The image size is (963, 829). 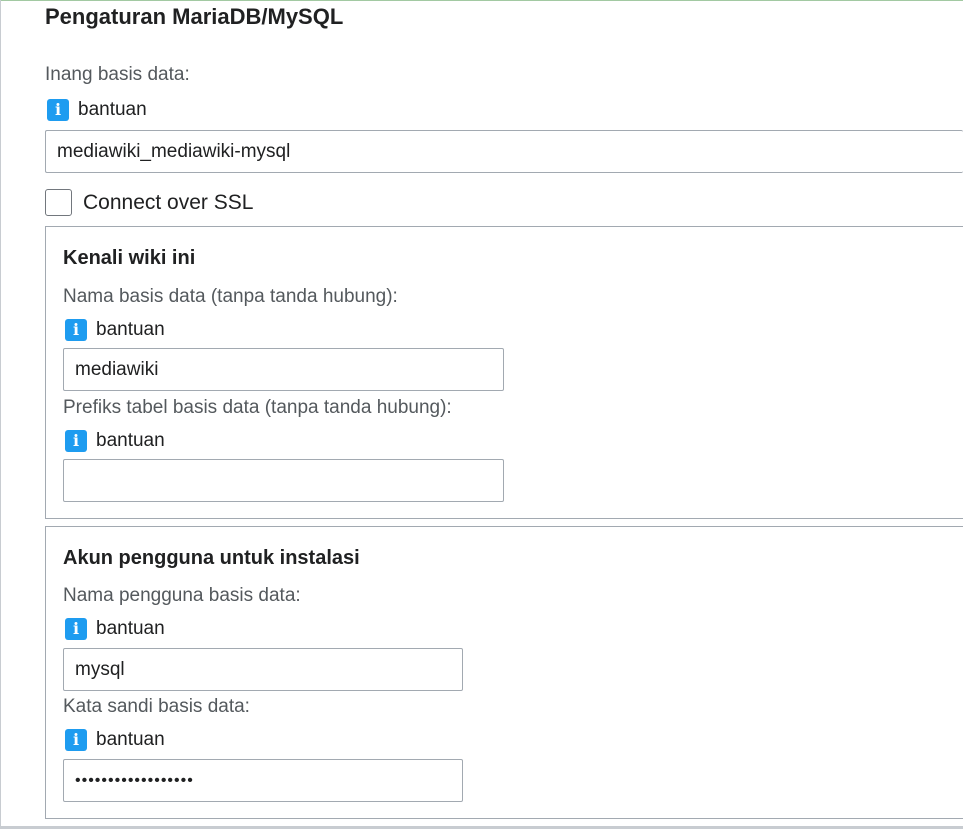 I want to click on db-user-label: Nama pengguna basis data:, so click(x=182, y=595).